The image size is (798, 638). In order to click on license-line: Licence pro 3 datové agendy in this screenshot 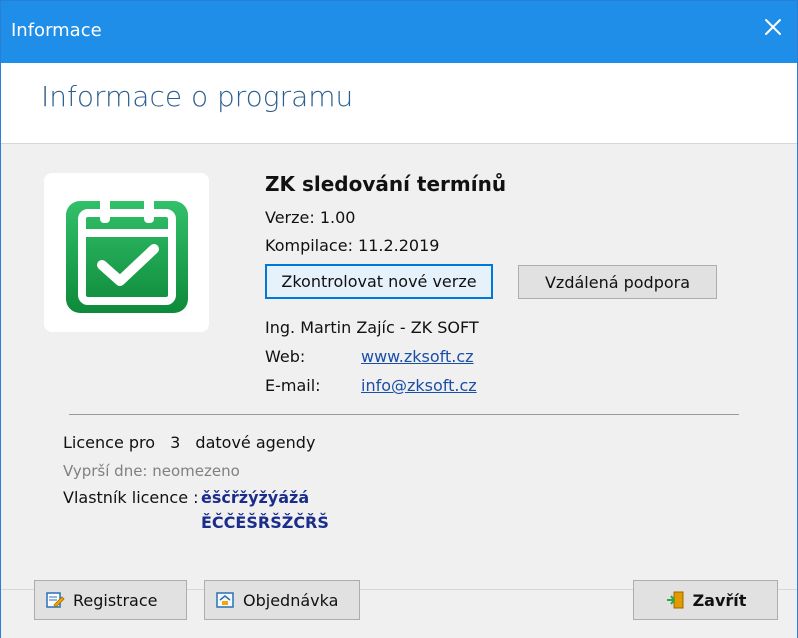, I will do `click(189, 442)`.